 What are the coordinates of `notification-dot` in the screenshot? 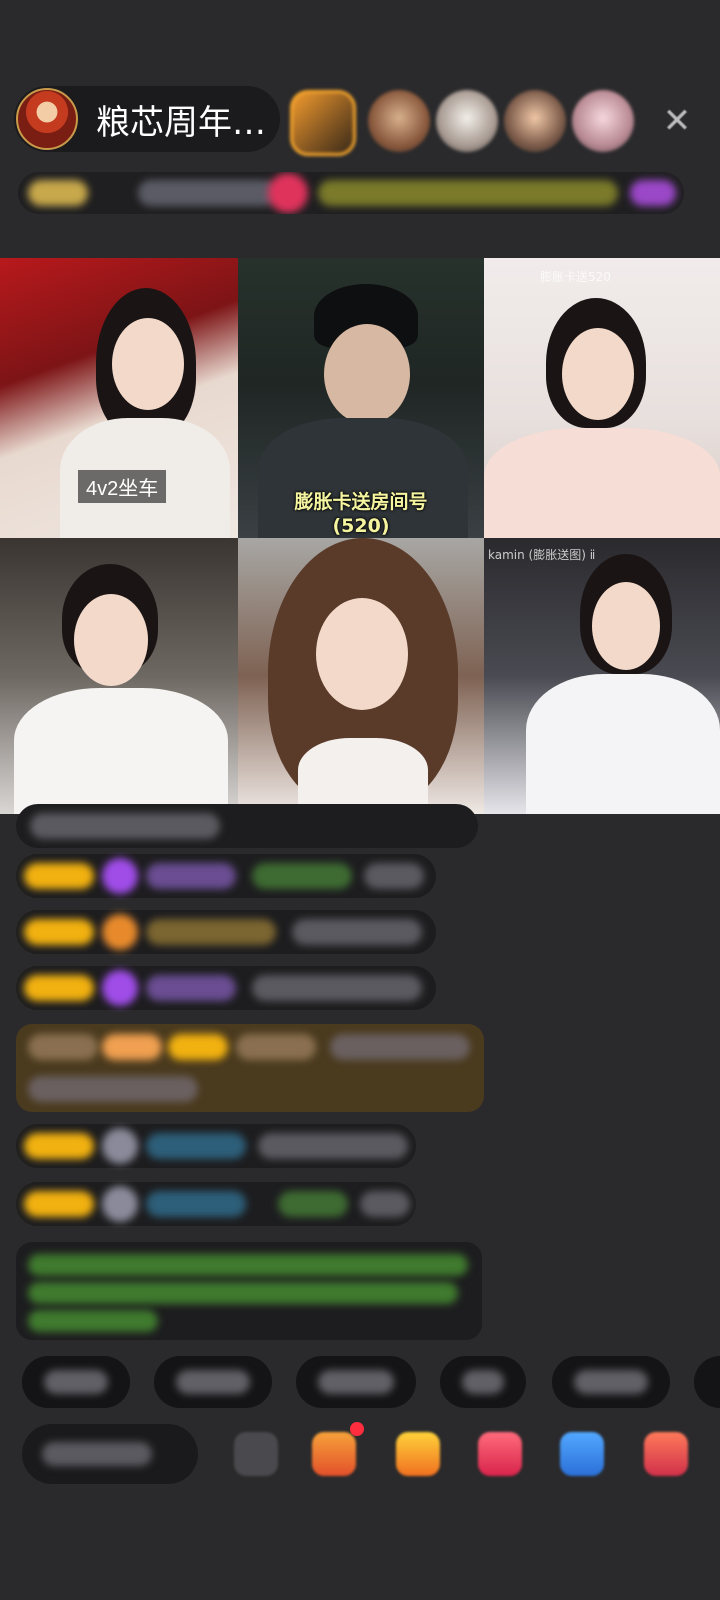 It's located at (357, 1429).